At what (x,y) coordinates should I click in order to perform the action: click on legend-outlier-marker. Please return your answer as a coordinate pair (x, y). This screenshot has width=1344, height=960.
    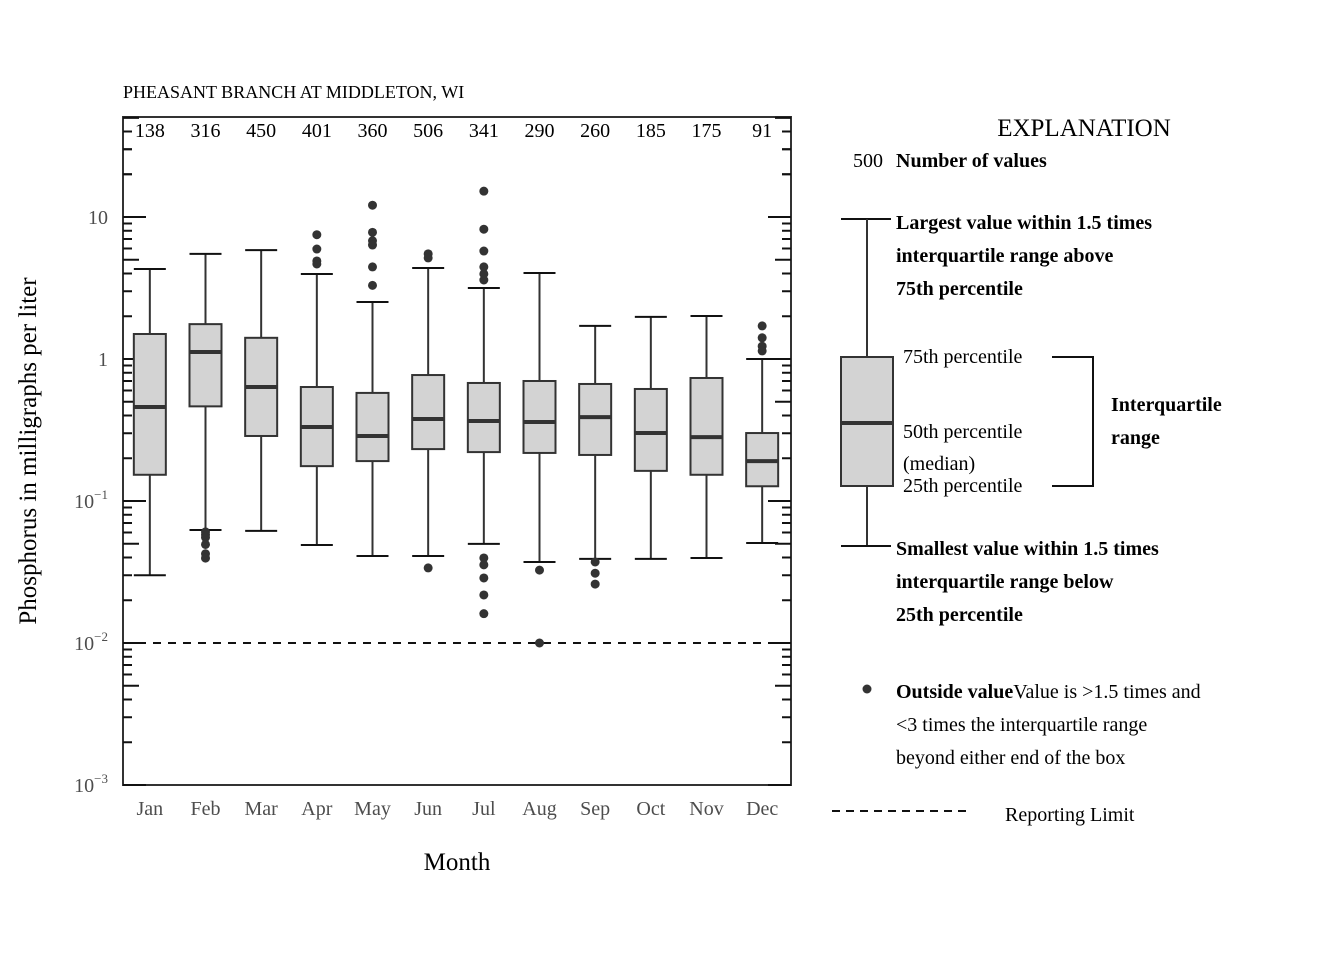
    Looking at the image, I should click on (867, 689).